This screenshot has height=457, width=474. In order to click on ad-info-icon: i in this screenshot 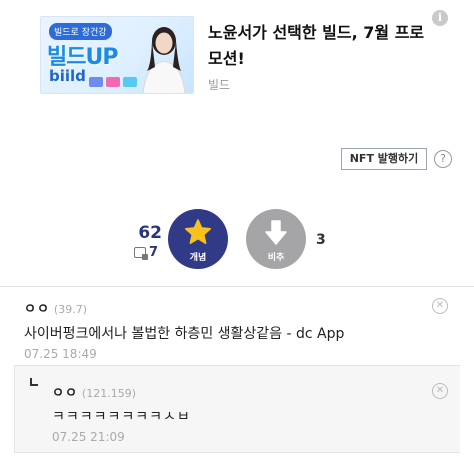, I will do `click(440, 18)`.